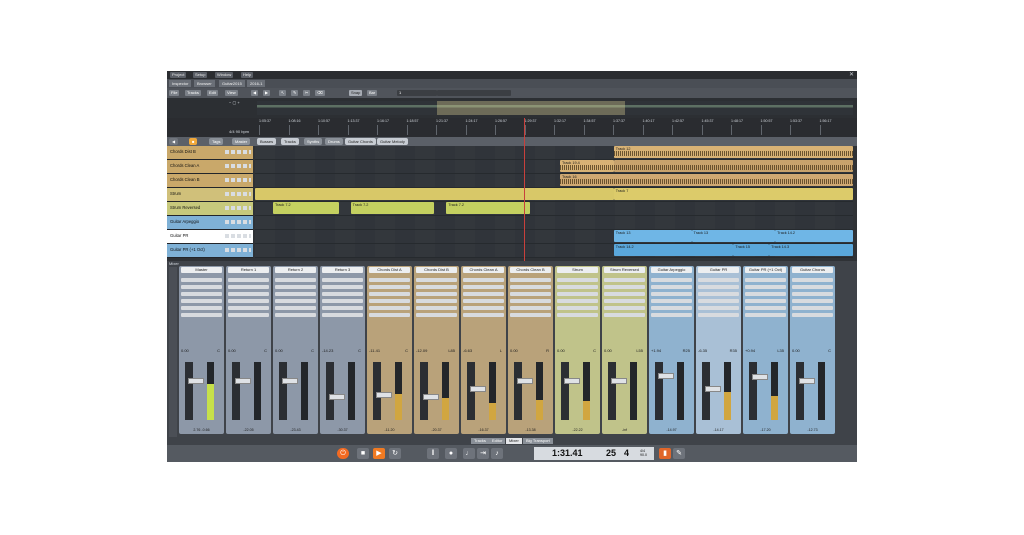 The width and height of the screenshot is (1024, 535). What do you see at coordinates (283, 93) in the screenshot?
I see `pointer-tool-icon: ↖` at bounding box center [283, 93].